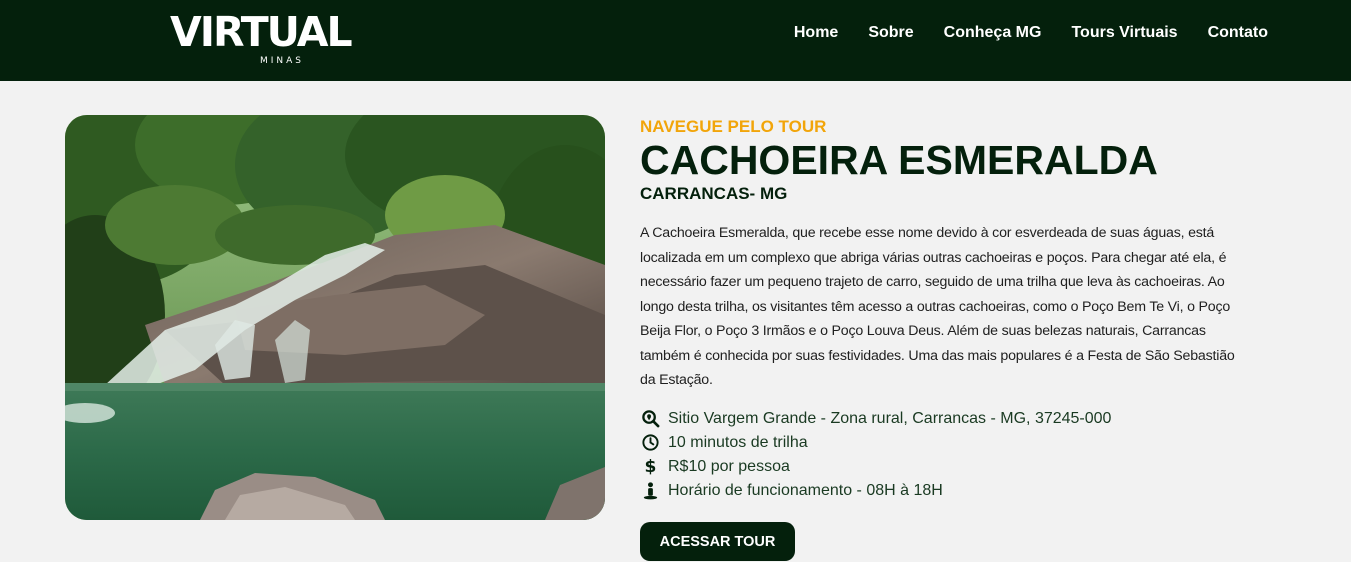 The image size is (1351, 562). Describe the element at coordinates (650, 491) in the screenshot. I see `person-location-icon` at that location.